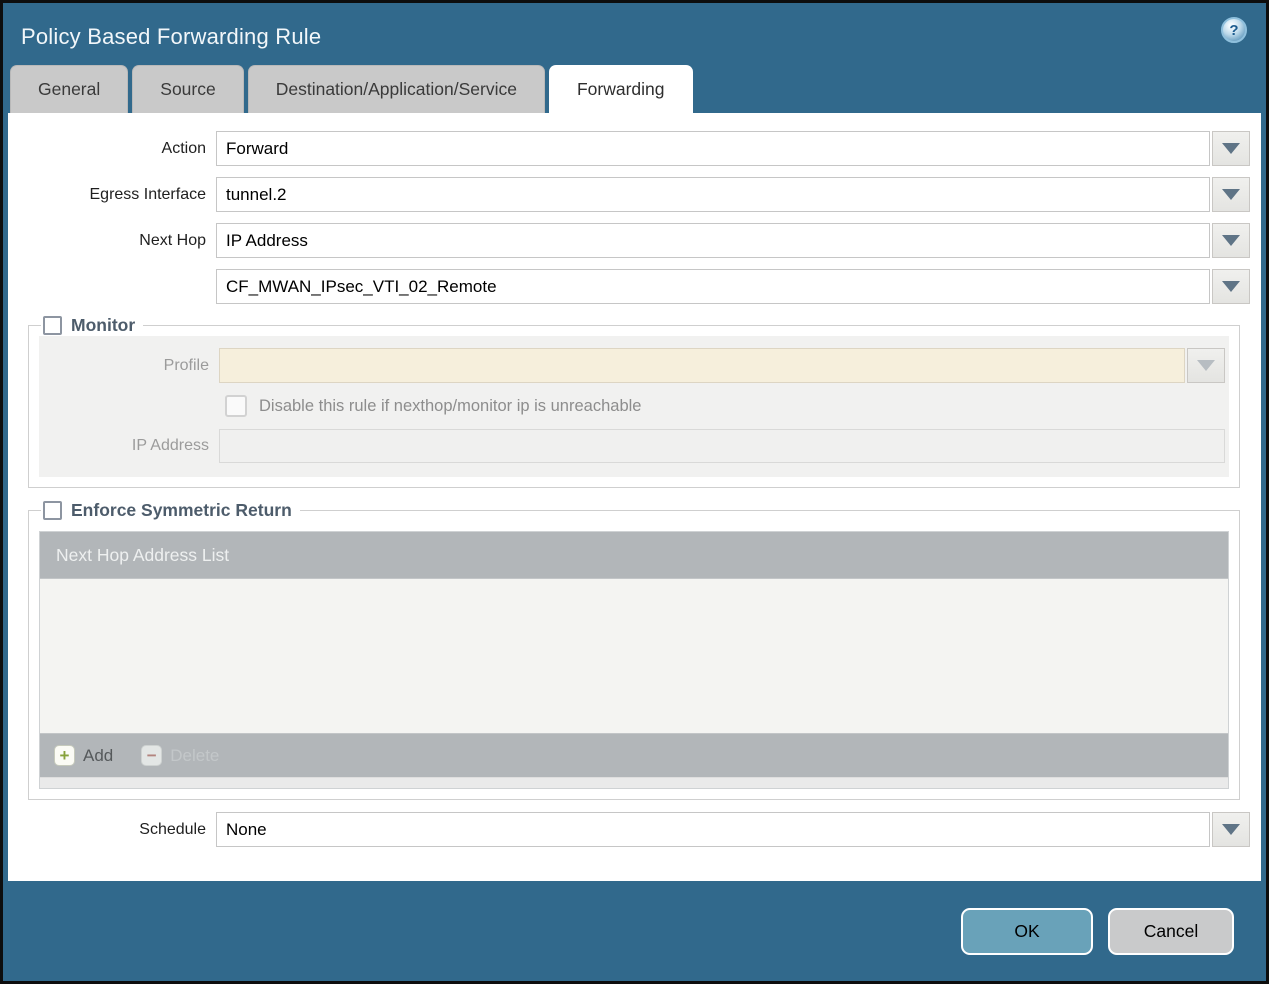 The height and width of the screenshot is (984, 1269). Describe the element at coordinates (188, 89) in the screenshot. I see `tab-source: Source` at that location.